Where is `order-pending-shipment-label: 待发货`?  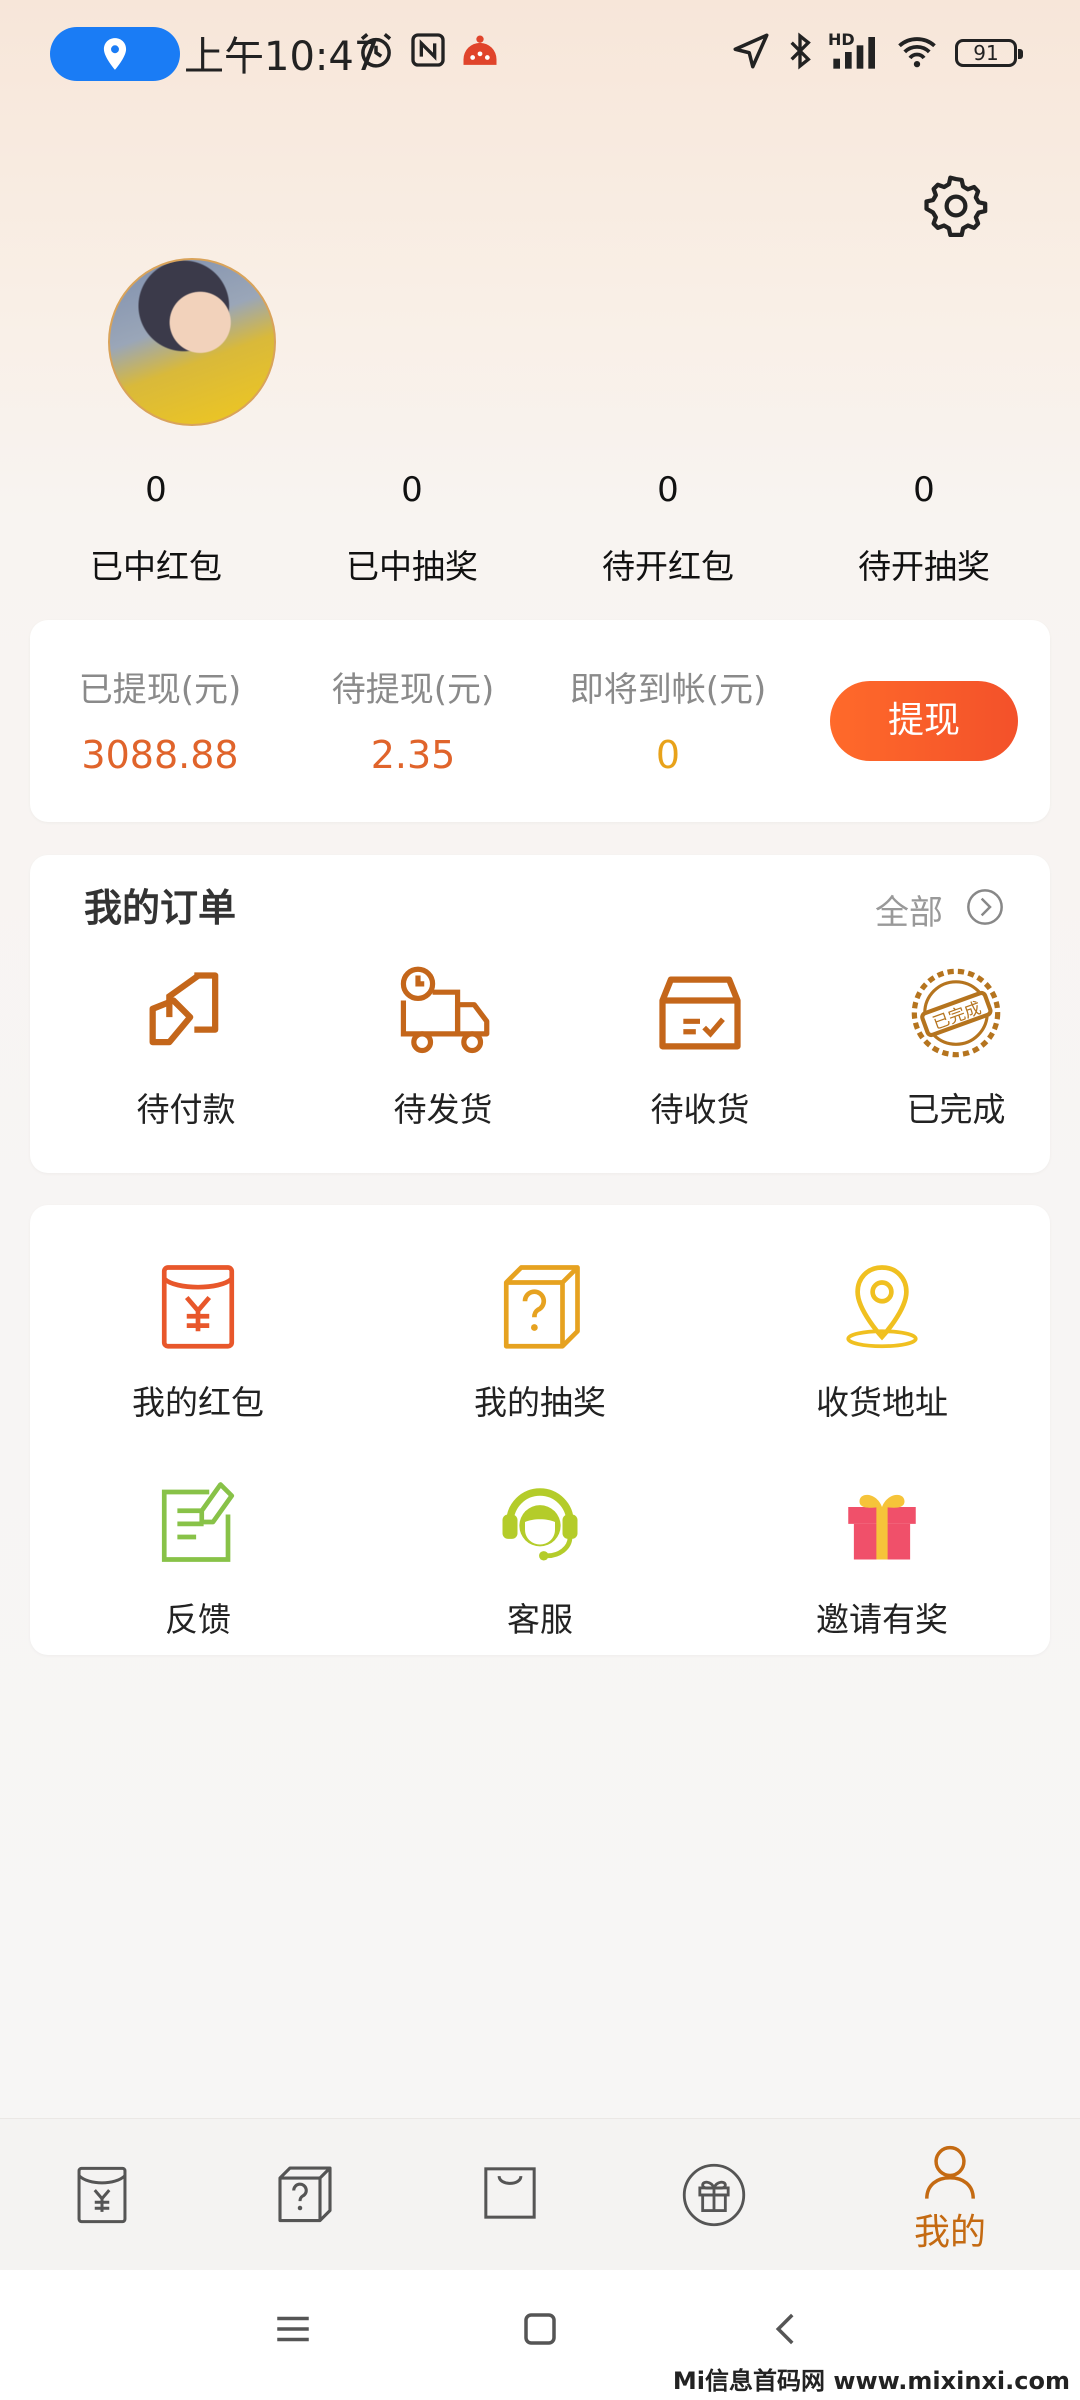 order-pending-shipment-label: 待发货 is located at coordinates (443, 1109).